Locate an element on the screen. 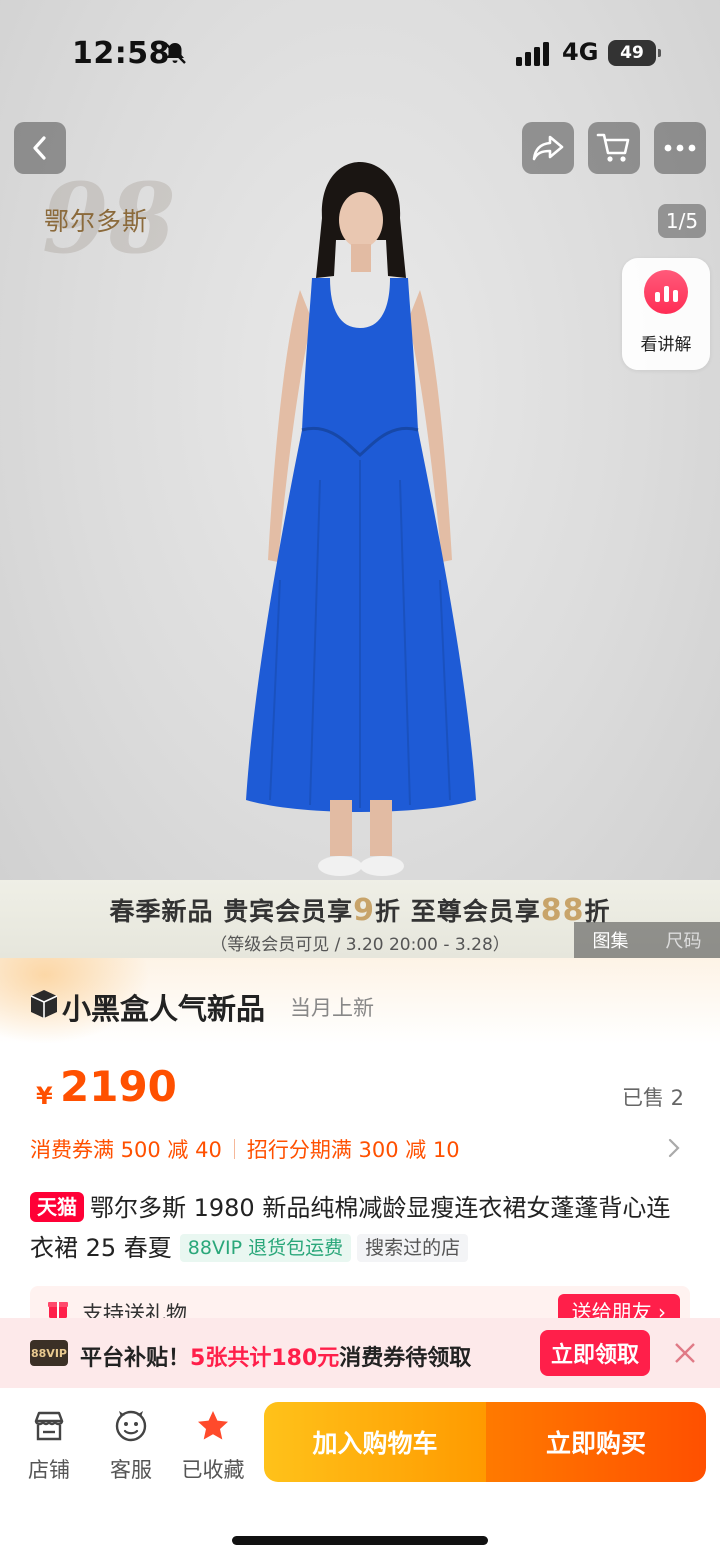 This screenshot has height=1560, width=720. buy-now-button: 立即购买 is located at coordinates (596, 1442).